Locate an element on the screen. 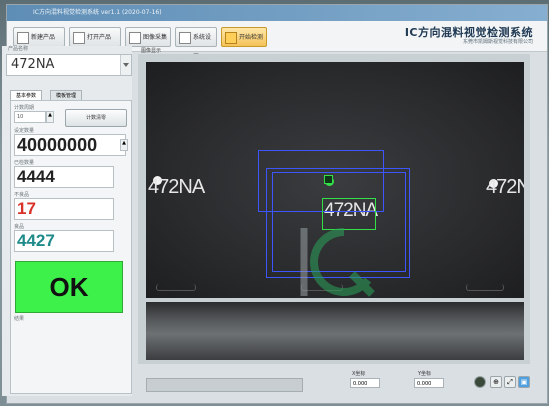  preset-count-stepper: ▲ is located at coordinates (124, 145).